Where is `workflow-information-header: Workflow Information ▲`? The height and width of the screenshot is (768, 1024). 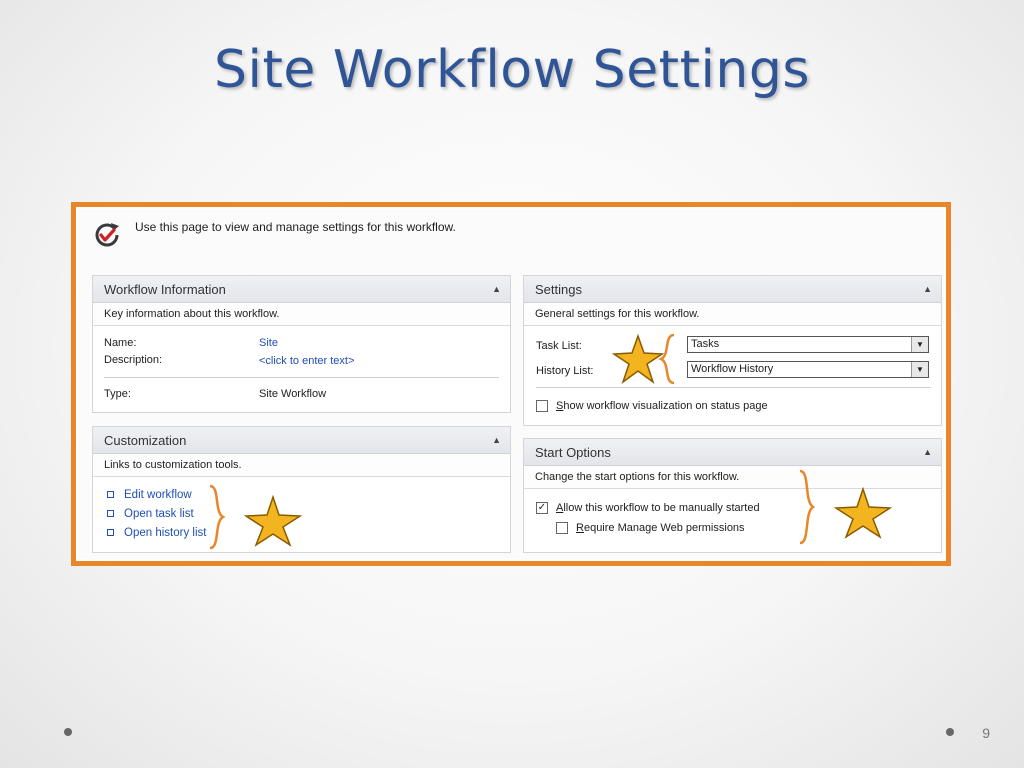 workflow-information-header: Workflow Information ▲ is located at coordinates (301, 289).